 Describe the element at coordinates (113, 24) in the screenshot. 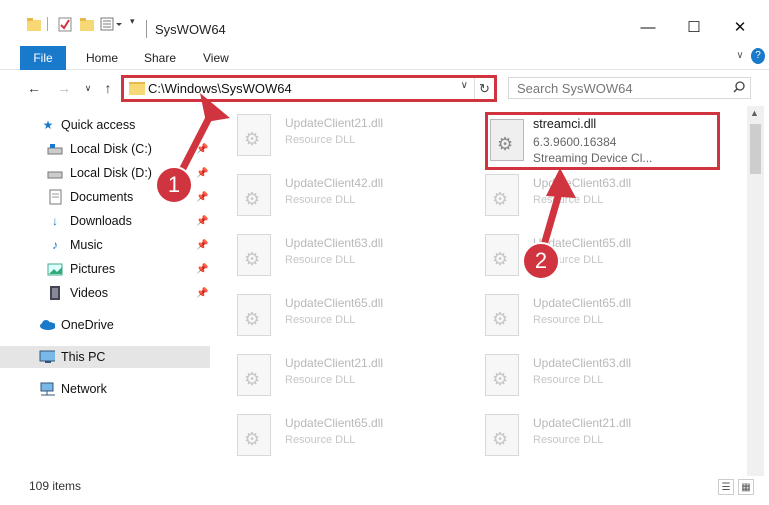

I see `customize-icon` at that location.